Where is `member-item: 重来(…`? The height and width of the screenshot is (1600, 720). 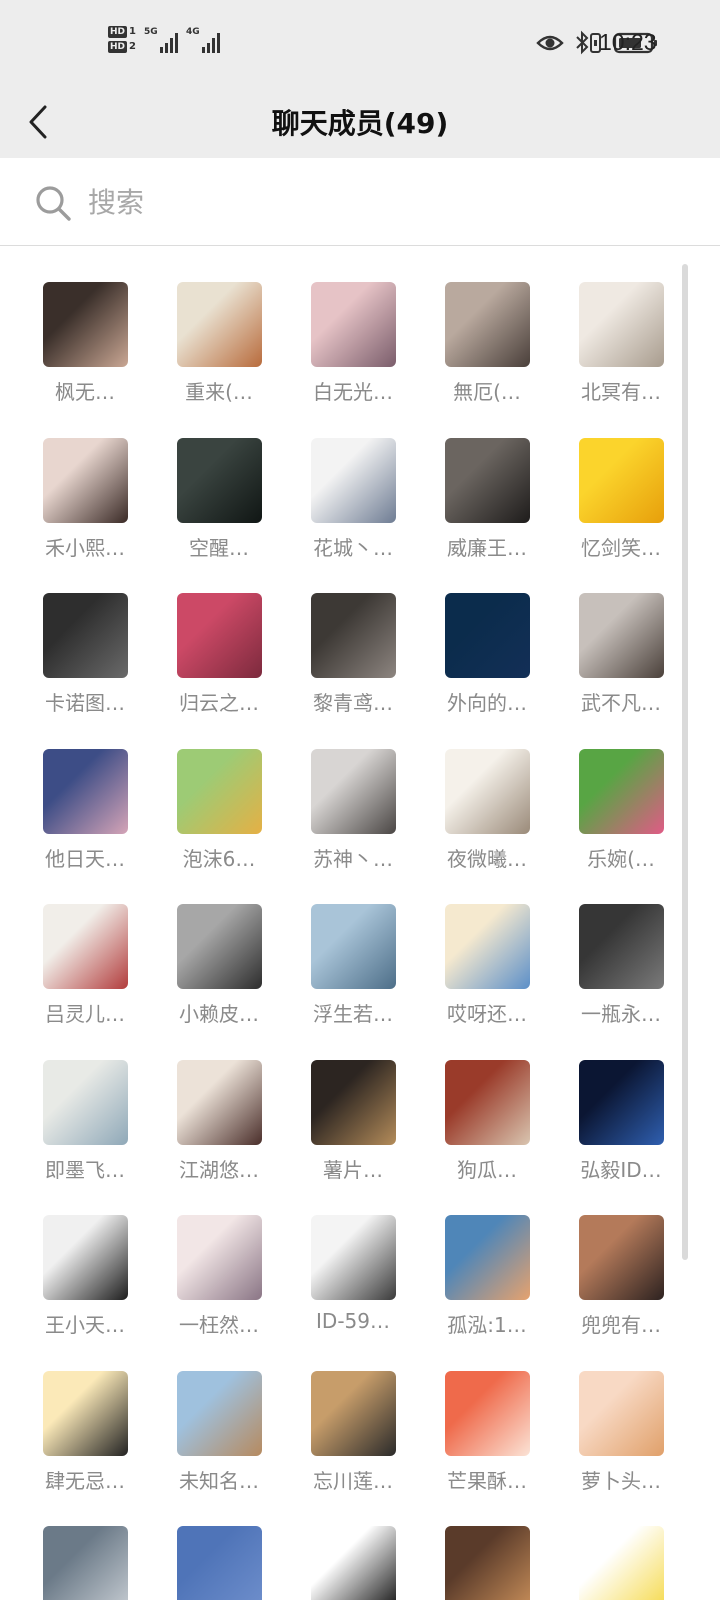
member-item: 重来(… is located at coordinates (219, 325).